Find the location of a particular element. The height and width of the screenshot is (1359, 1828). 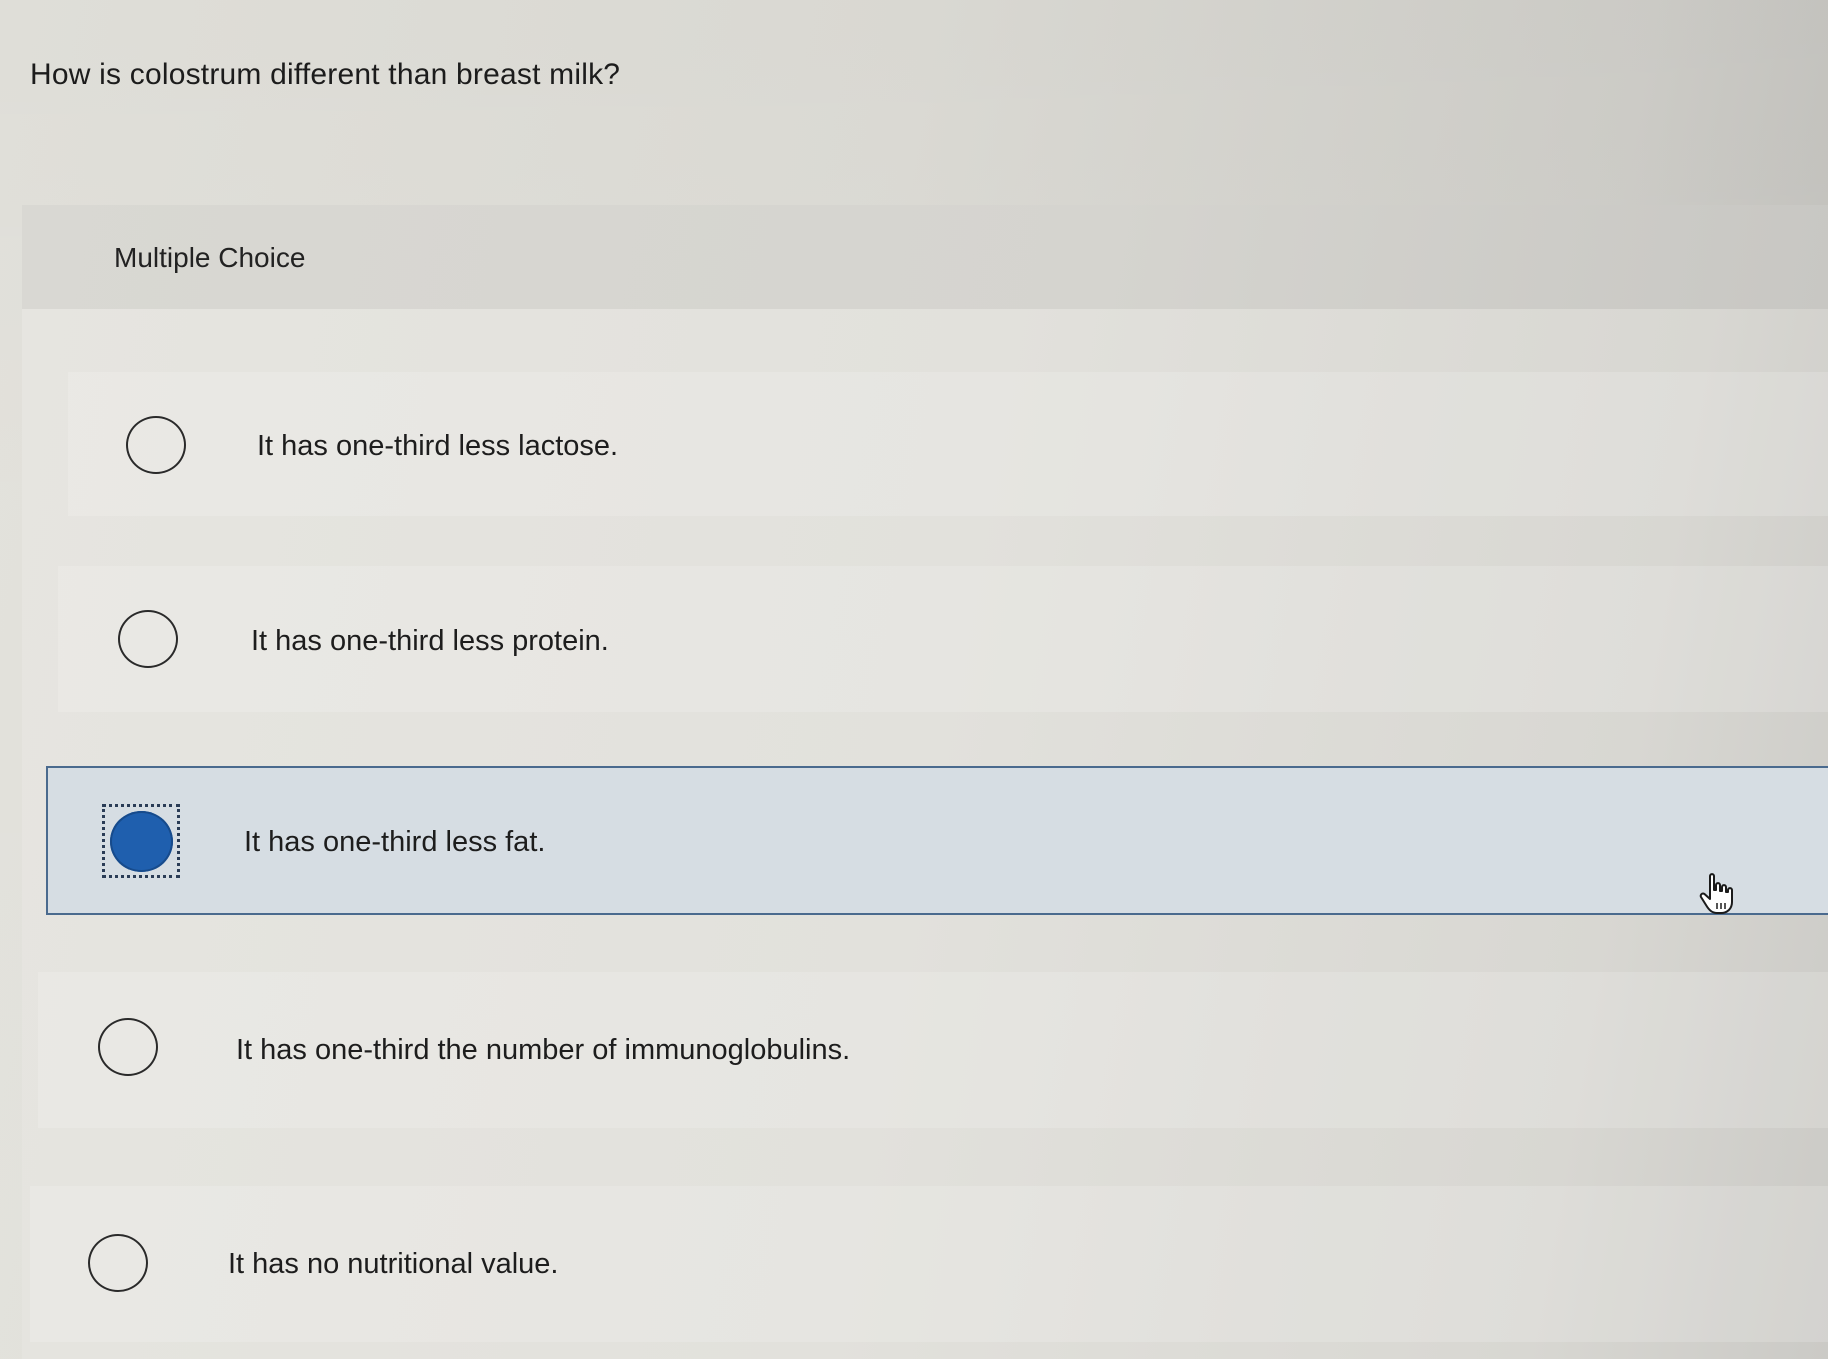

question-type-label: Multiple Choice is located at coordinates (210, 257).